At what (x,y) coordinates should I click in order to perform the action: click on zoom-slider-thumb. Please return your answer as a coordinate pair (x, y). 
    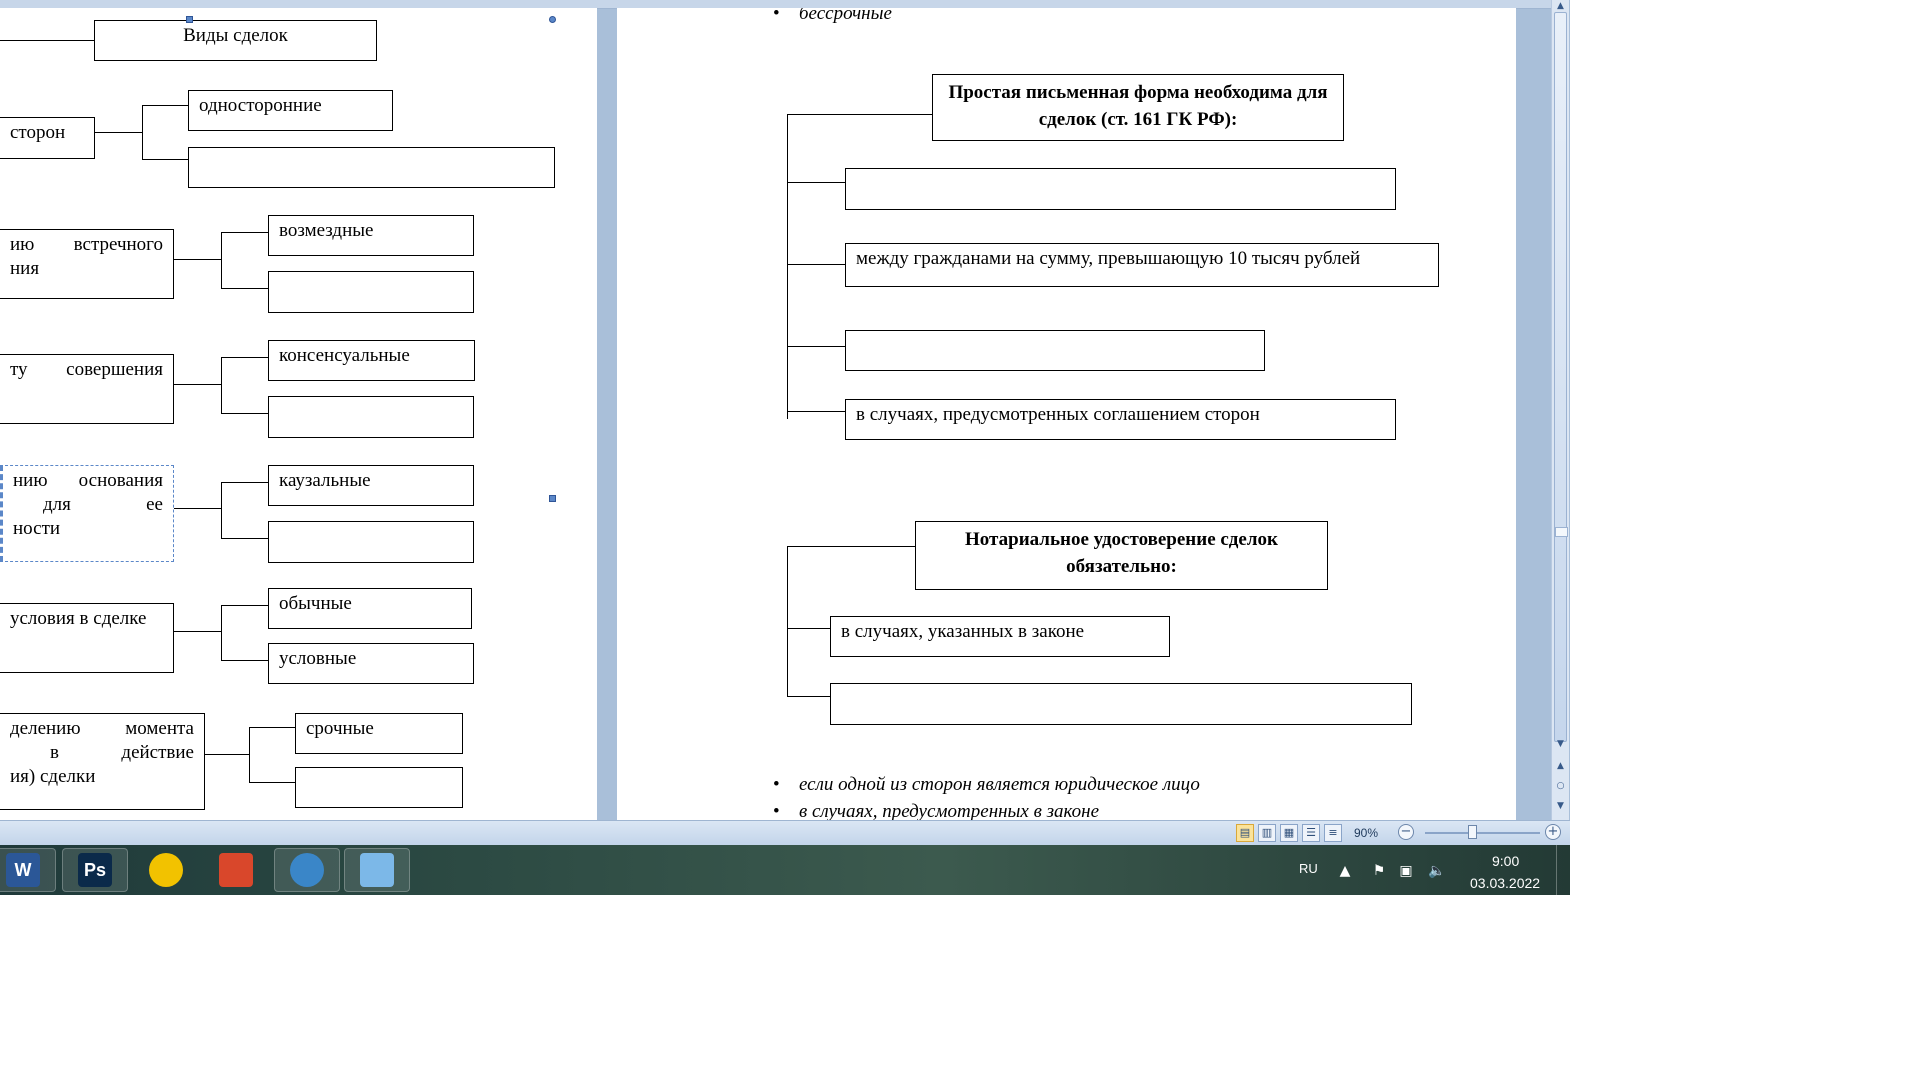
    Looking at the image, I should click on (1472, 832).